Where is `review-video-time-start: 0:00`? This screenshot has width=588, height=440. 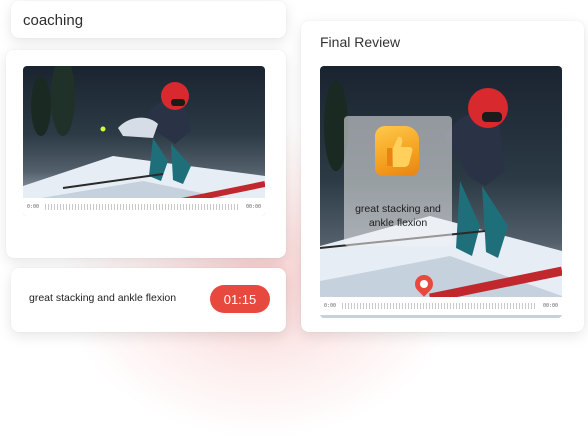
review-video-time-start: 0:00 is located at coordinates (330, 306).